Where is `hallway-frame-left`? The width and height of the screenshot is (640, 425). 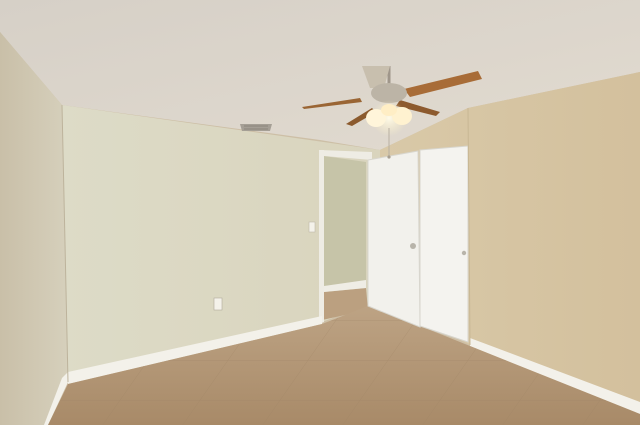
hallway-frame-left is located at coordinates (321, 237).